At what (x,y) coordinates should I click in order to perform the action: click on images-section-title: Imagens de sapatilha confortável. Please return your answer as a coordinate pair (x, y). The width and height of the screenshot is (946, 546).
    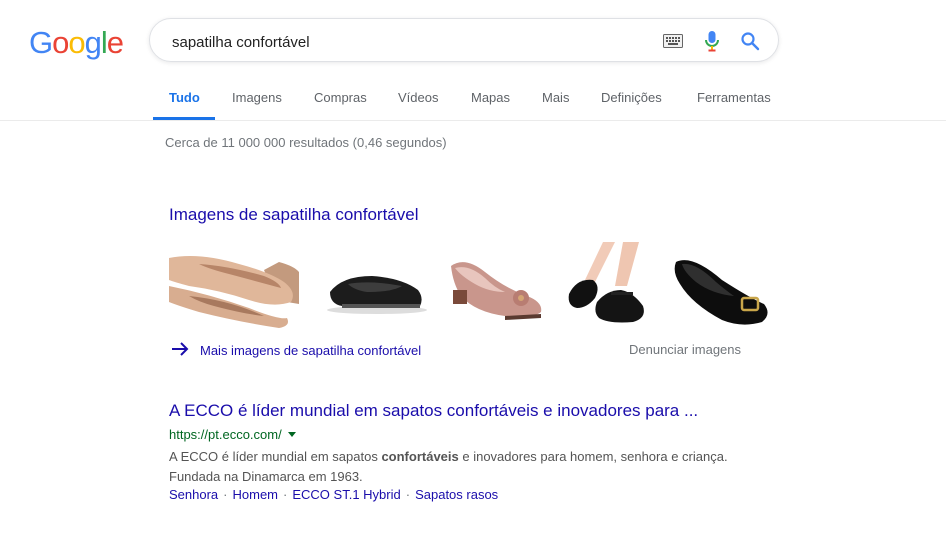
    Looking at the image, I should click on (294, 215).